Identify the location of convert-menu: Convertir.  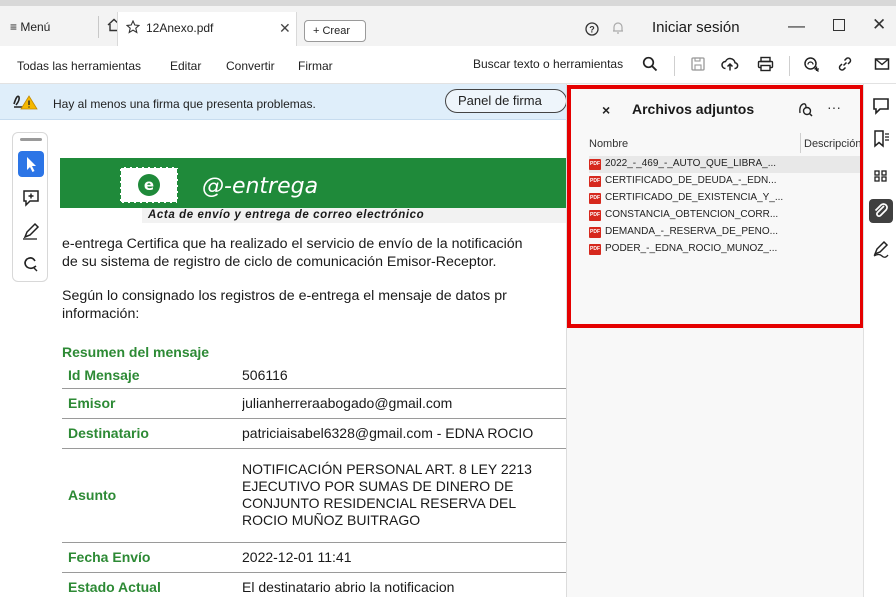
(250, 66).